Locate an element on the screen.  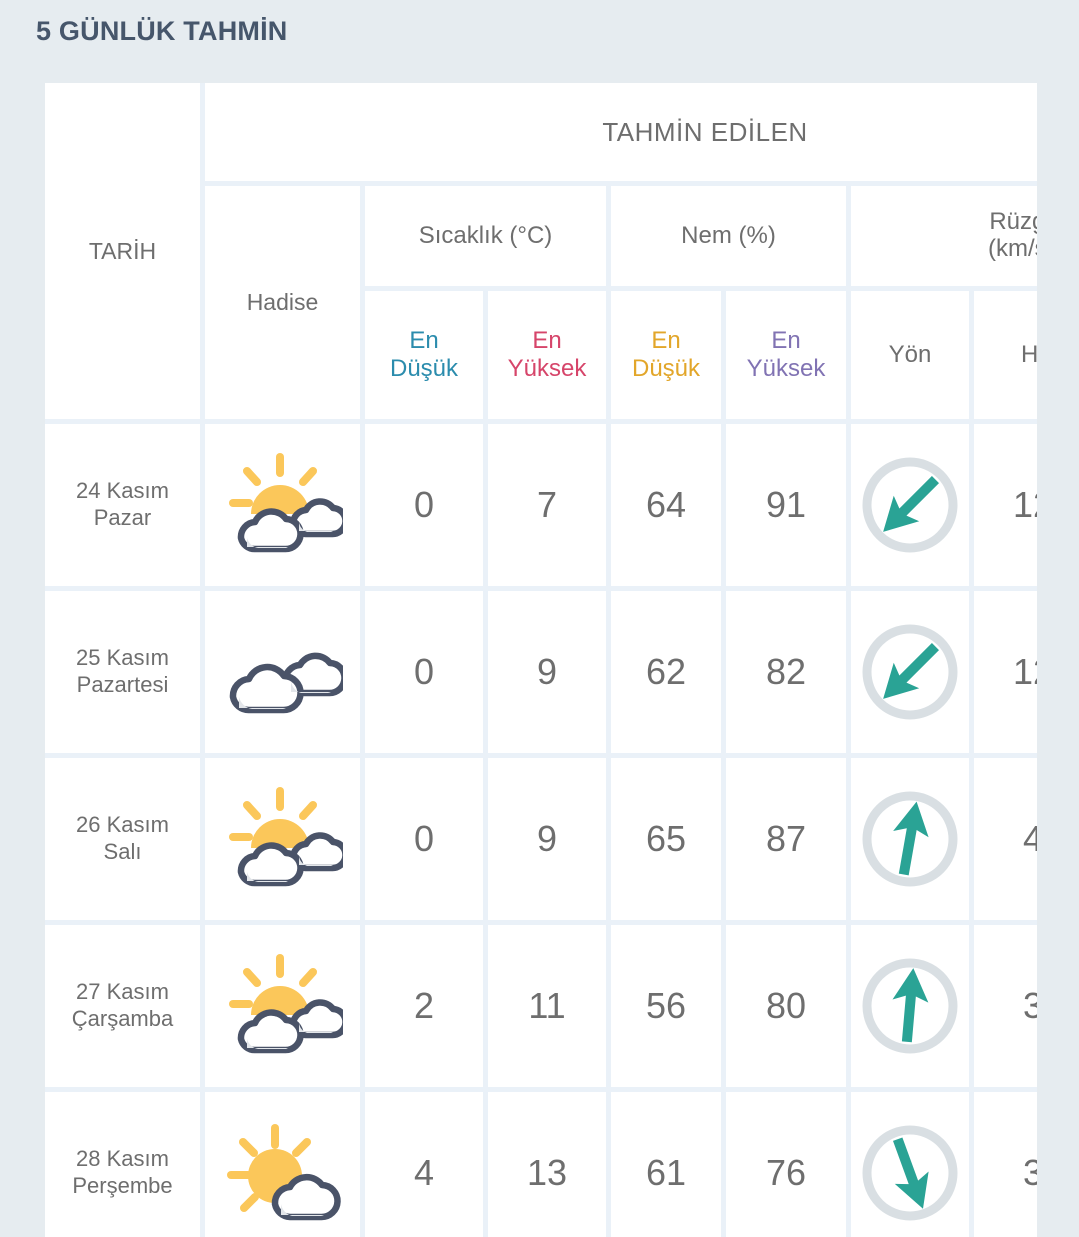
header-wind-line1: Rüzgar is located at coordinates (1013, 222).